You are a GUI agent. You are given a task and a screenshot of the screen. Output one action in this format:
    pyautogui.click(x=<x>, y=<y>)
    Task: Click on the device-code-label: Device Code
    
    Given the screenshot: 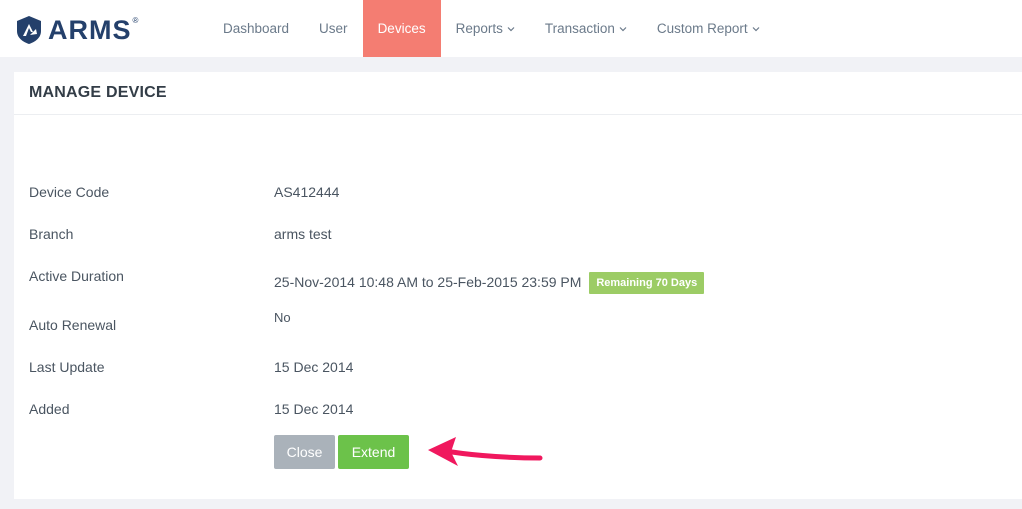 What is the action you would take?
    pyautogui.click(x=69, y=192)
    